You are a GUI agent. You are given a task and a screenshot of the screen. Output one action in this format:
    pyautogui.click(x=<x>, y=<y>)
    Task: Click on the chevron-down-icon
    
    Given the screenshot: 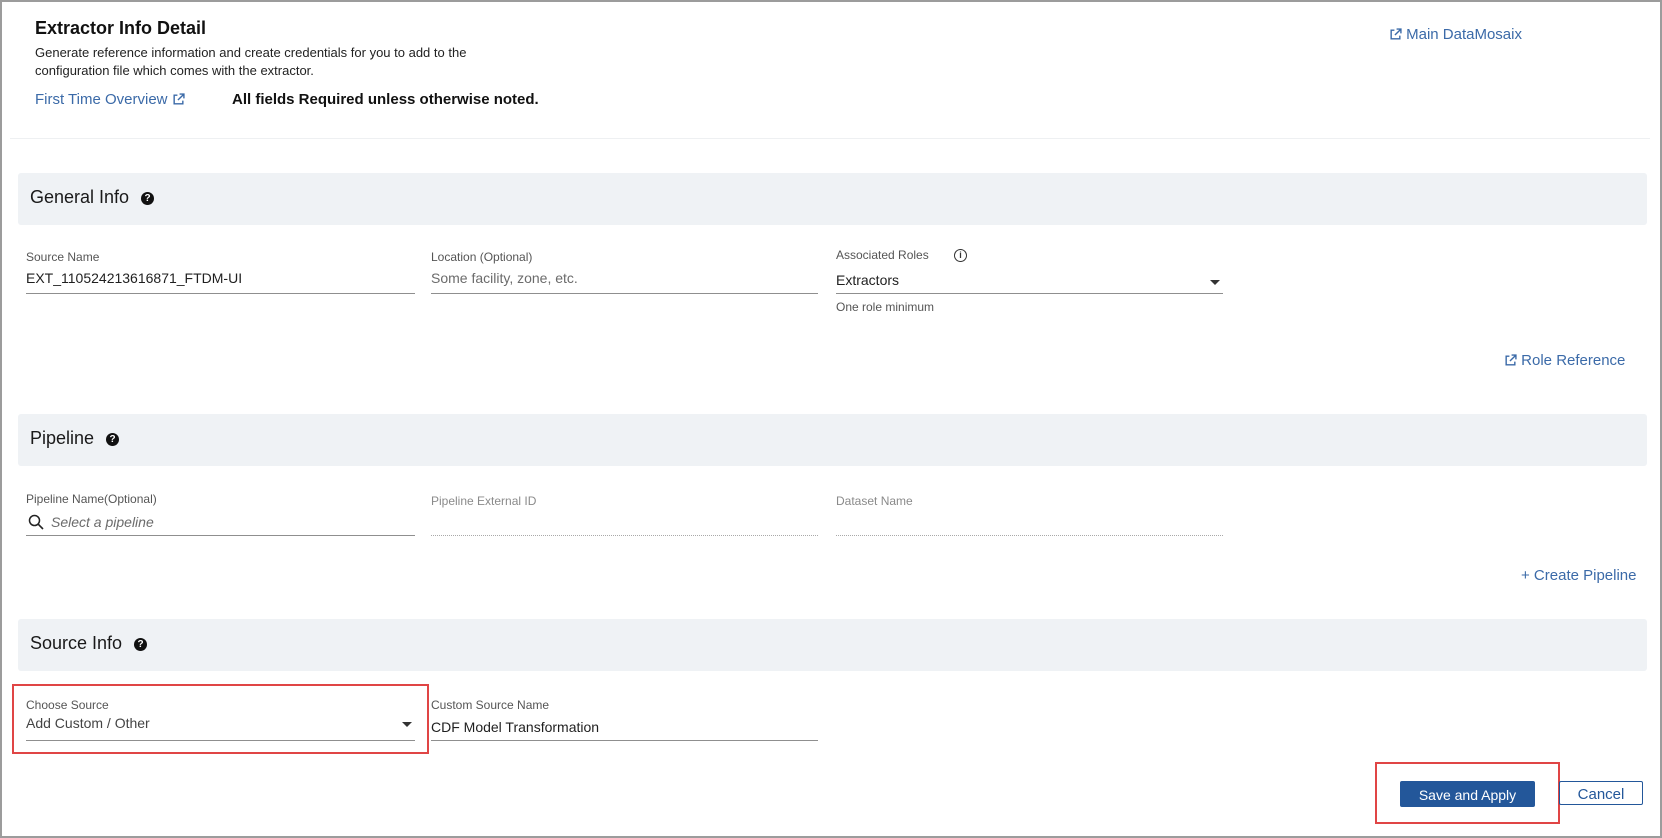 What is the action you would take?
    pyautogui.click(x=1215, y=282)
    